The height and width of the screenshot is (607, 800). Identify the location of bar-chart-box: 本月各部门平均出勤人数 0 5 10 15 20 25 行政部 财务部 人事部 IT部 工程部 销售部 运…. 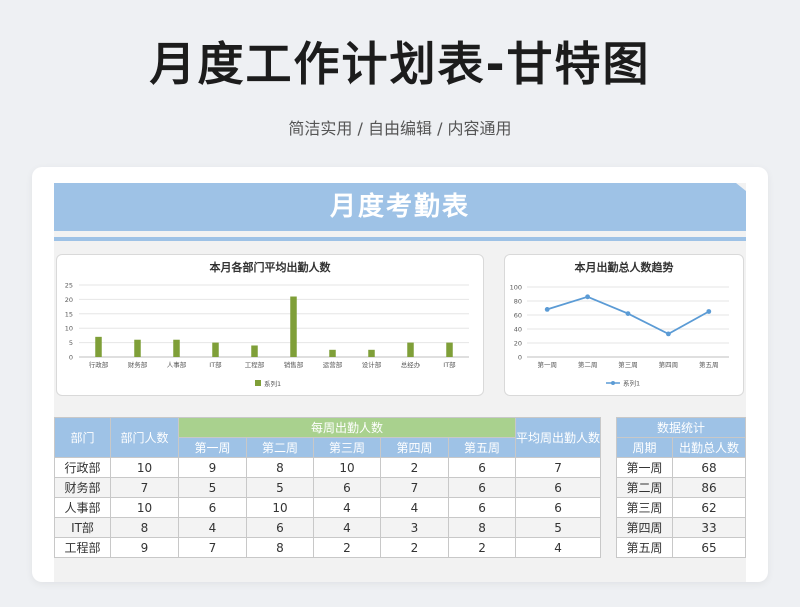
(270, 325).